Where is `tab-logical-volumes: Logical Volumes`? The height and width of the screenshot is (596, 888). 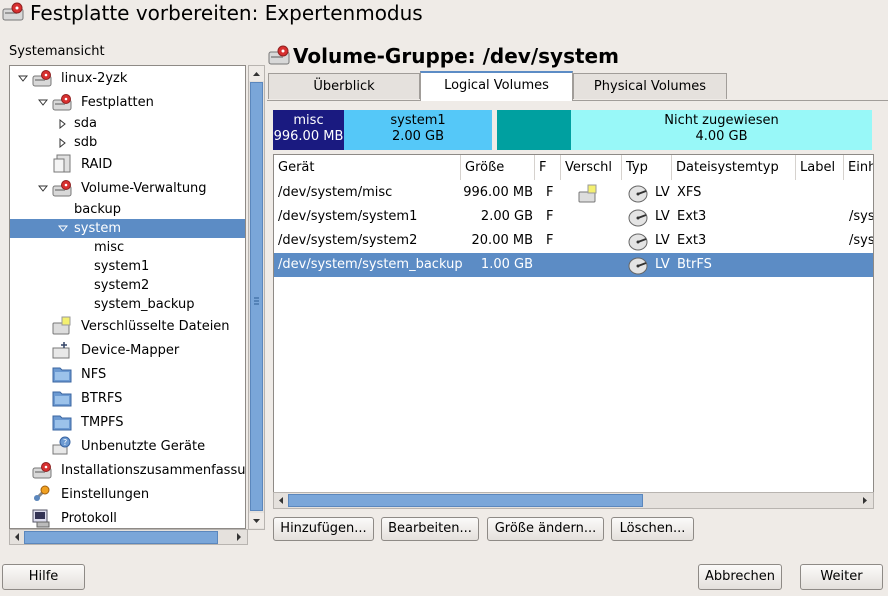
tab-logical-volumes: Logical Volumes is located at coordinates (496, 86).